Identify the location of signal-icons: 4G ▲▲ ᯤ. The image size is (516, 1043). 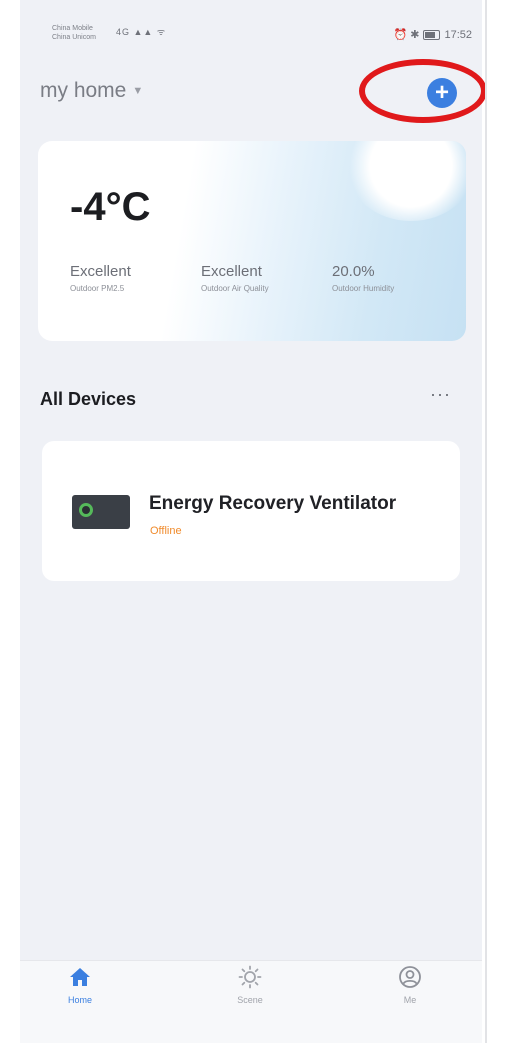
(141, 32).